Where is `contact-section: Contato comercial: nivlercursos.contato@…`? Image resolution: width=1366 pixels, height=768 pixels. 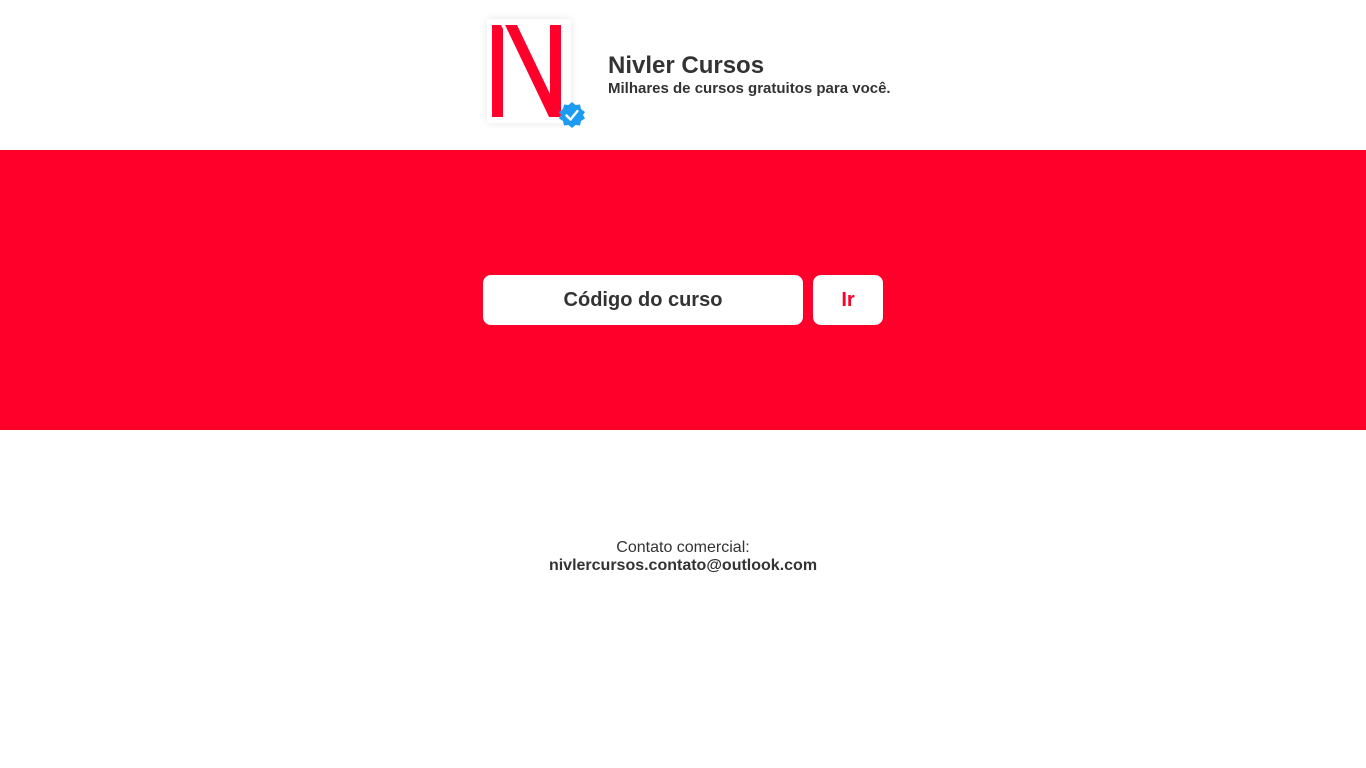 contact-section: Contato comercial: nivlercursos.contato@… is located at coordinates (683, 557).